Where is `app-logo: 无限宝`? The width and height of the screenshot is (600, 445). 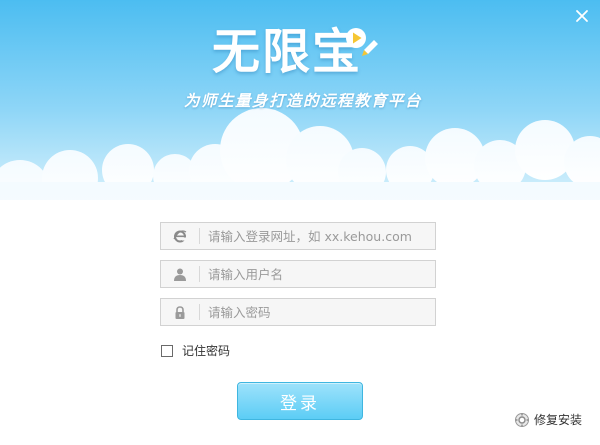
app-logo: 无限宝 is located at coordinates (302, 52).